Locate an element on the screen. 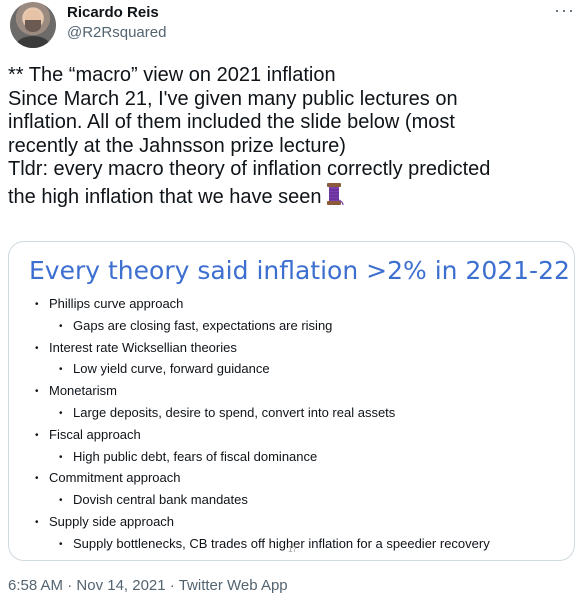  slide-bullet-heading: • Fiscal approach is located at coordinates (295, 436).